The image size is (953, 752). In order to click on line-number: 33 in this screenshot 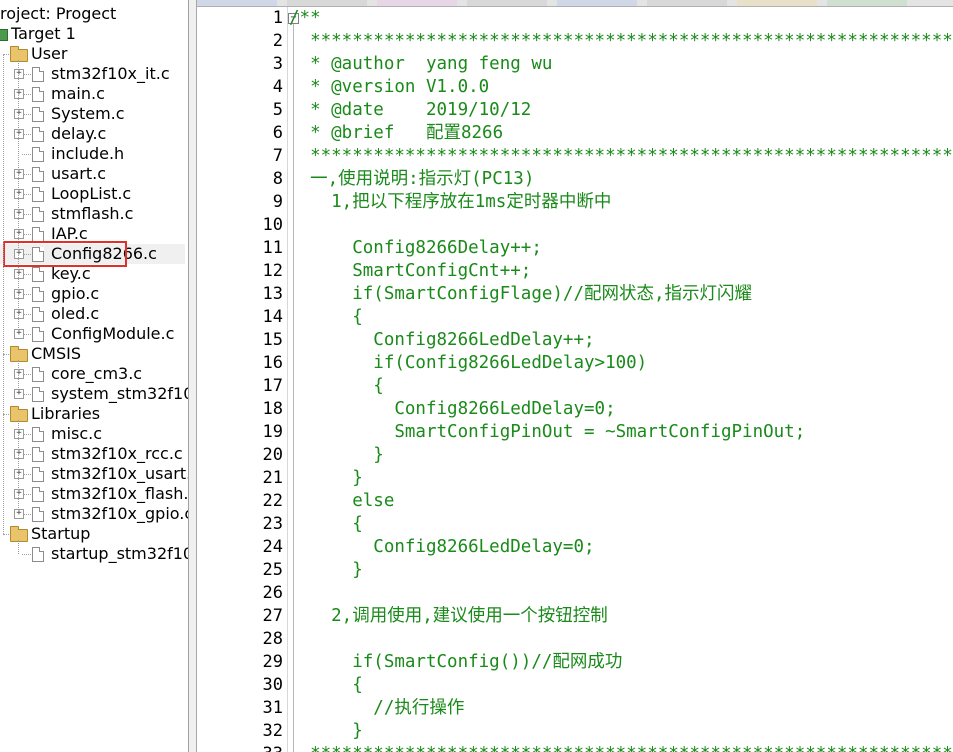, I will do `click(240, 747)`.